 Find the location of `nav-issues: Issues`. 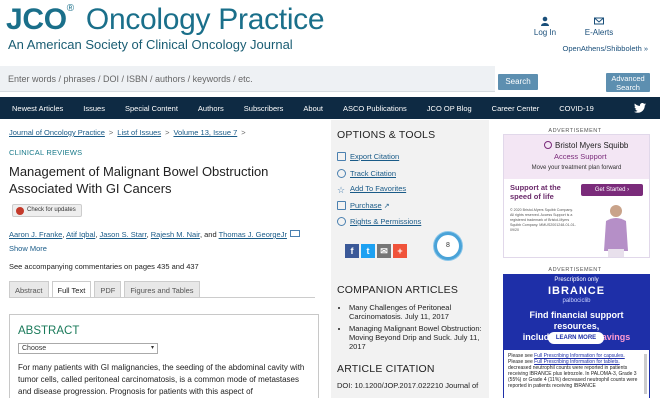

nav-issues: Issues is located at coordinates (94, 108).